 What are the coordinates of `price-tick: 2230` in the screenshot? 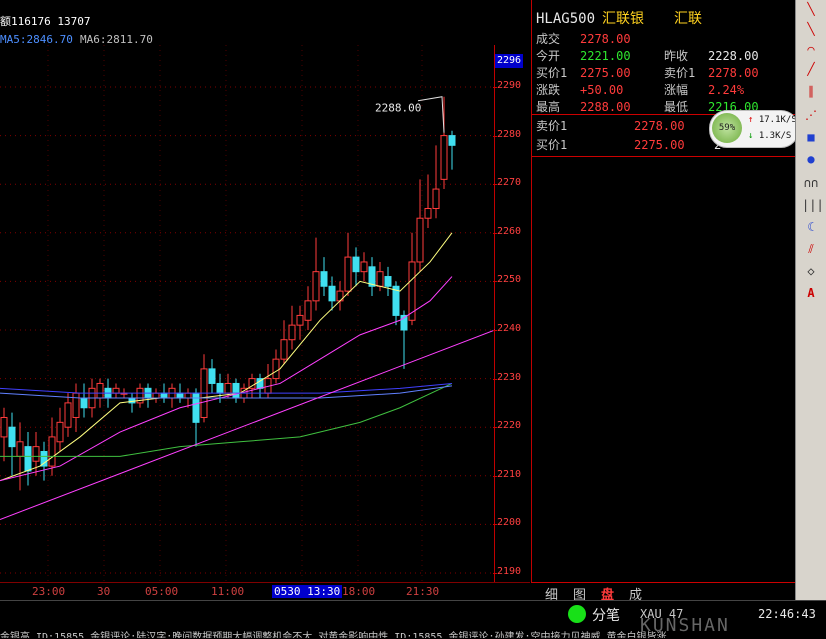 It's located at (509, 377).